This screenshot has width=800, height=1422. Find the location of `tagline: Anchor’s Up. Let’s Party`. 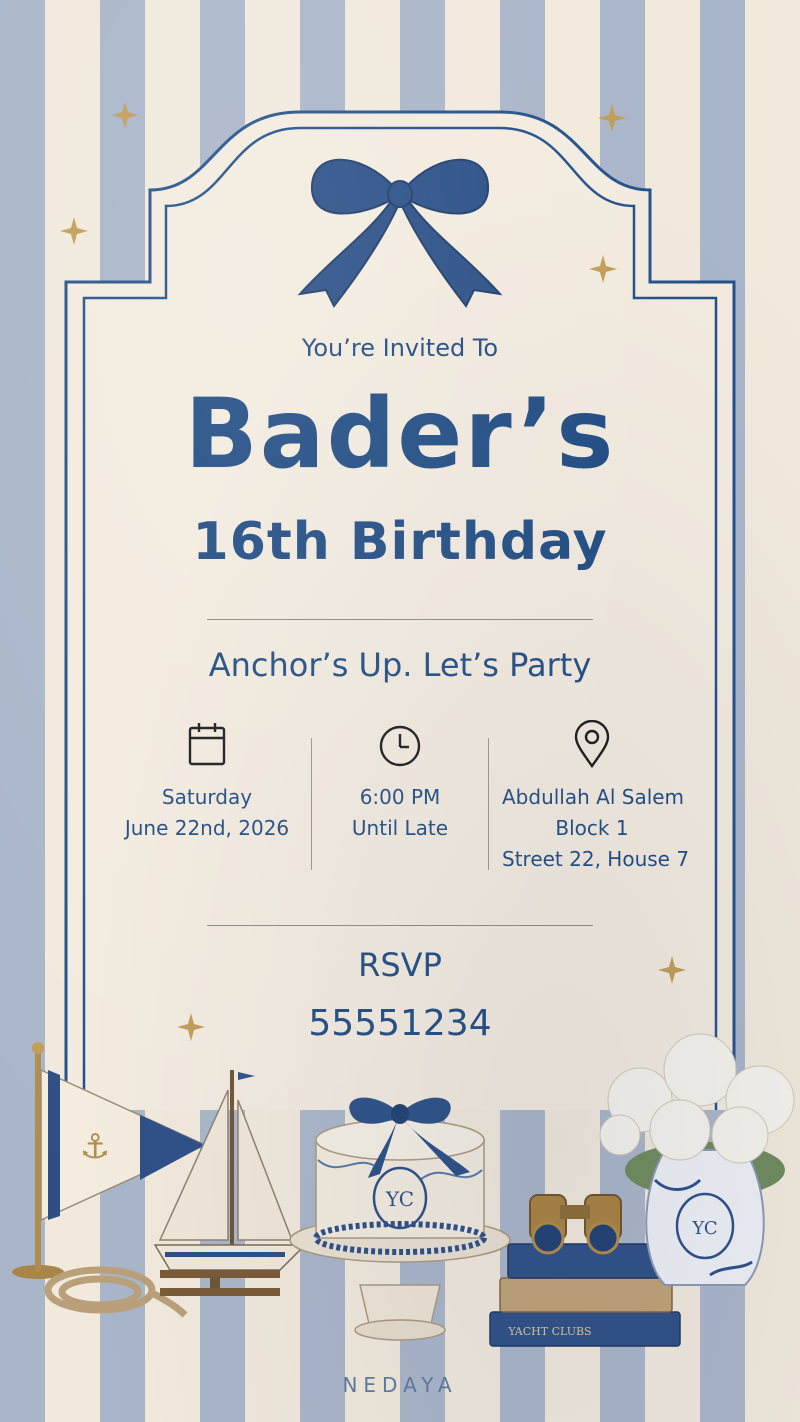

tagline: Anchor’s Up. Let’s Party is located at coordinates (400, 665).